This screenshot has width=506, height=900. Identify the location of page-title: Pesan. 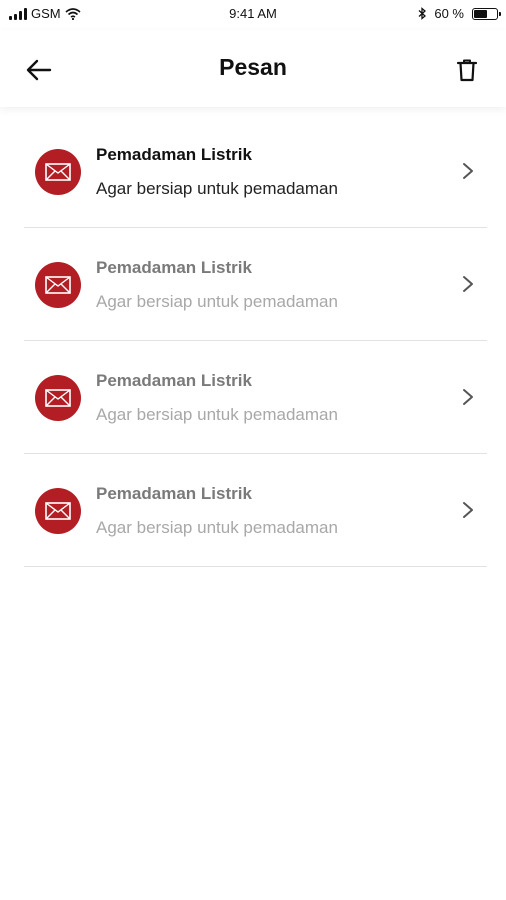
(253, 67).